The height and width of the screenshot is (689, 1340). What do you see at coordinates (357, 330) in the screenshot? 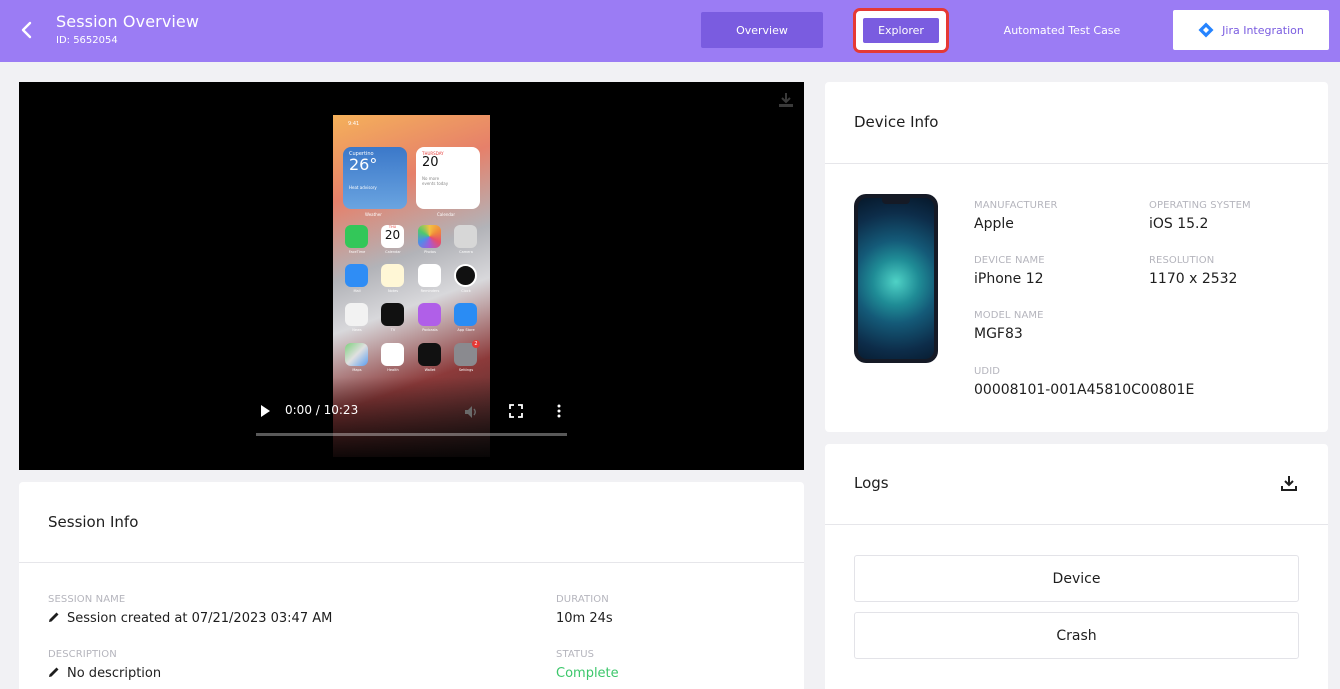
I see `app-label: News` at bounding box center [357, 330].